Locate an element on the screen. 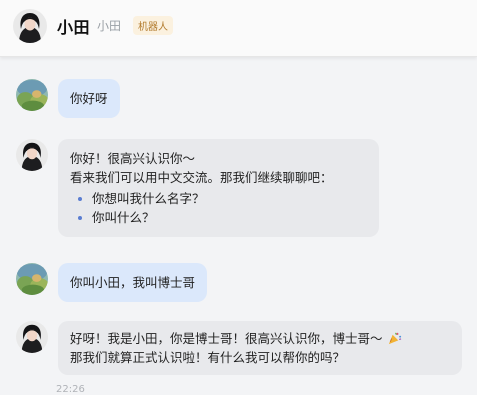 The image size is (477, 395). user-message-bubble: 你好呀 is located at coordinates (89, 98).